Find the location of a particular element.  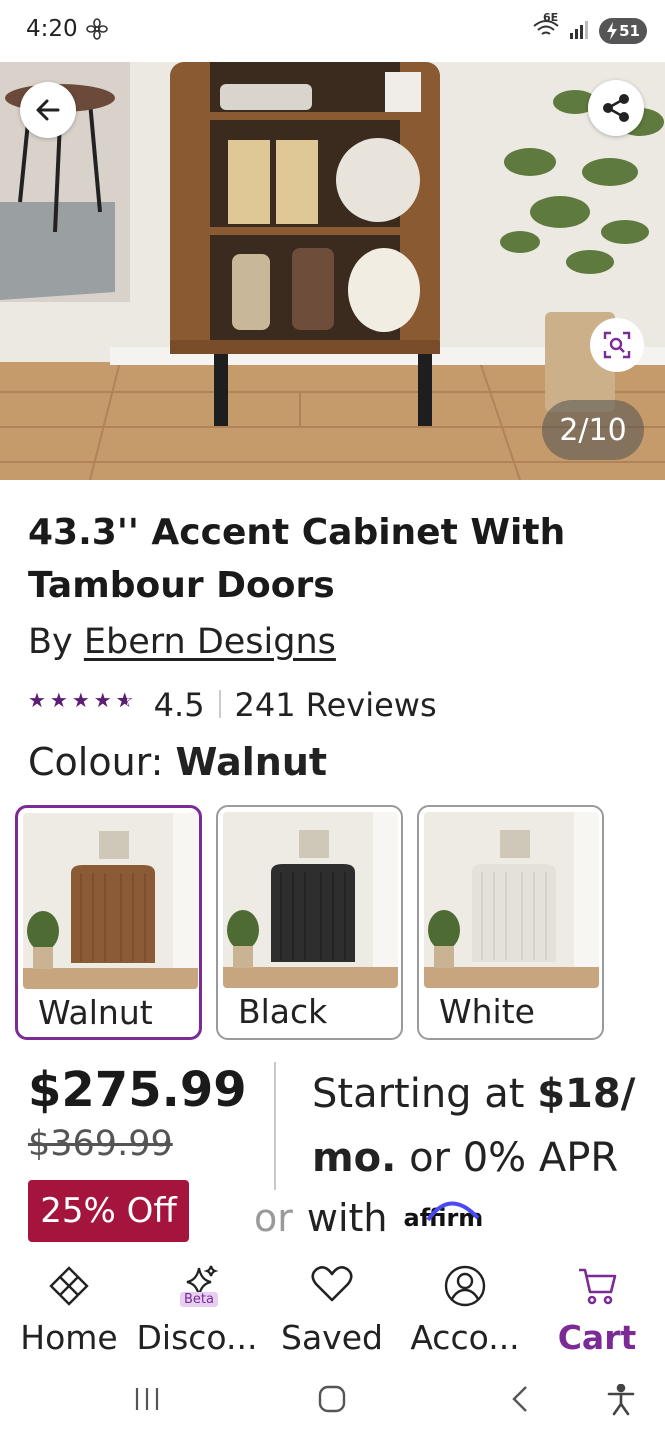

visual-search-icon is located at coordinates (617, 345).